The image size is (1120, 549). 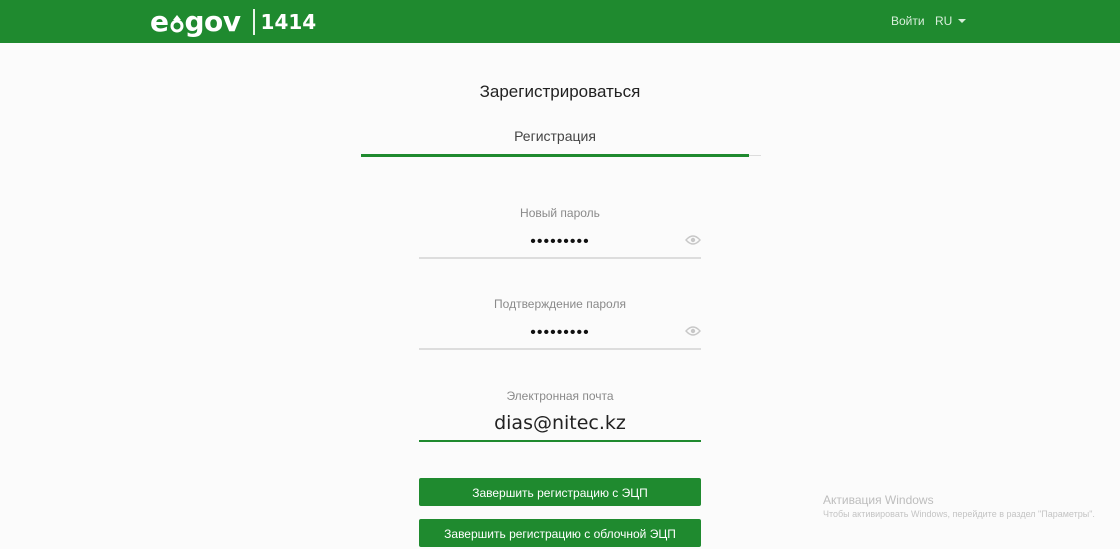 I want to click on logo-arrow-icon, so click(x=176, y=24).